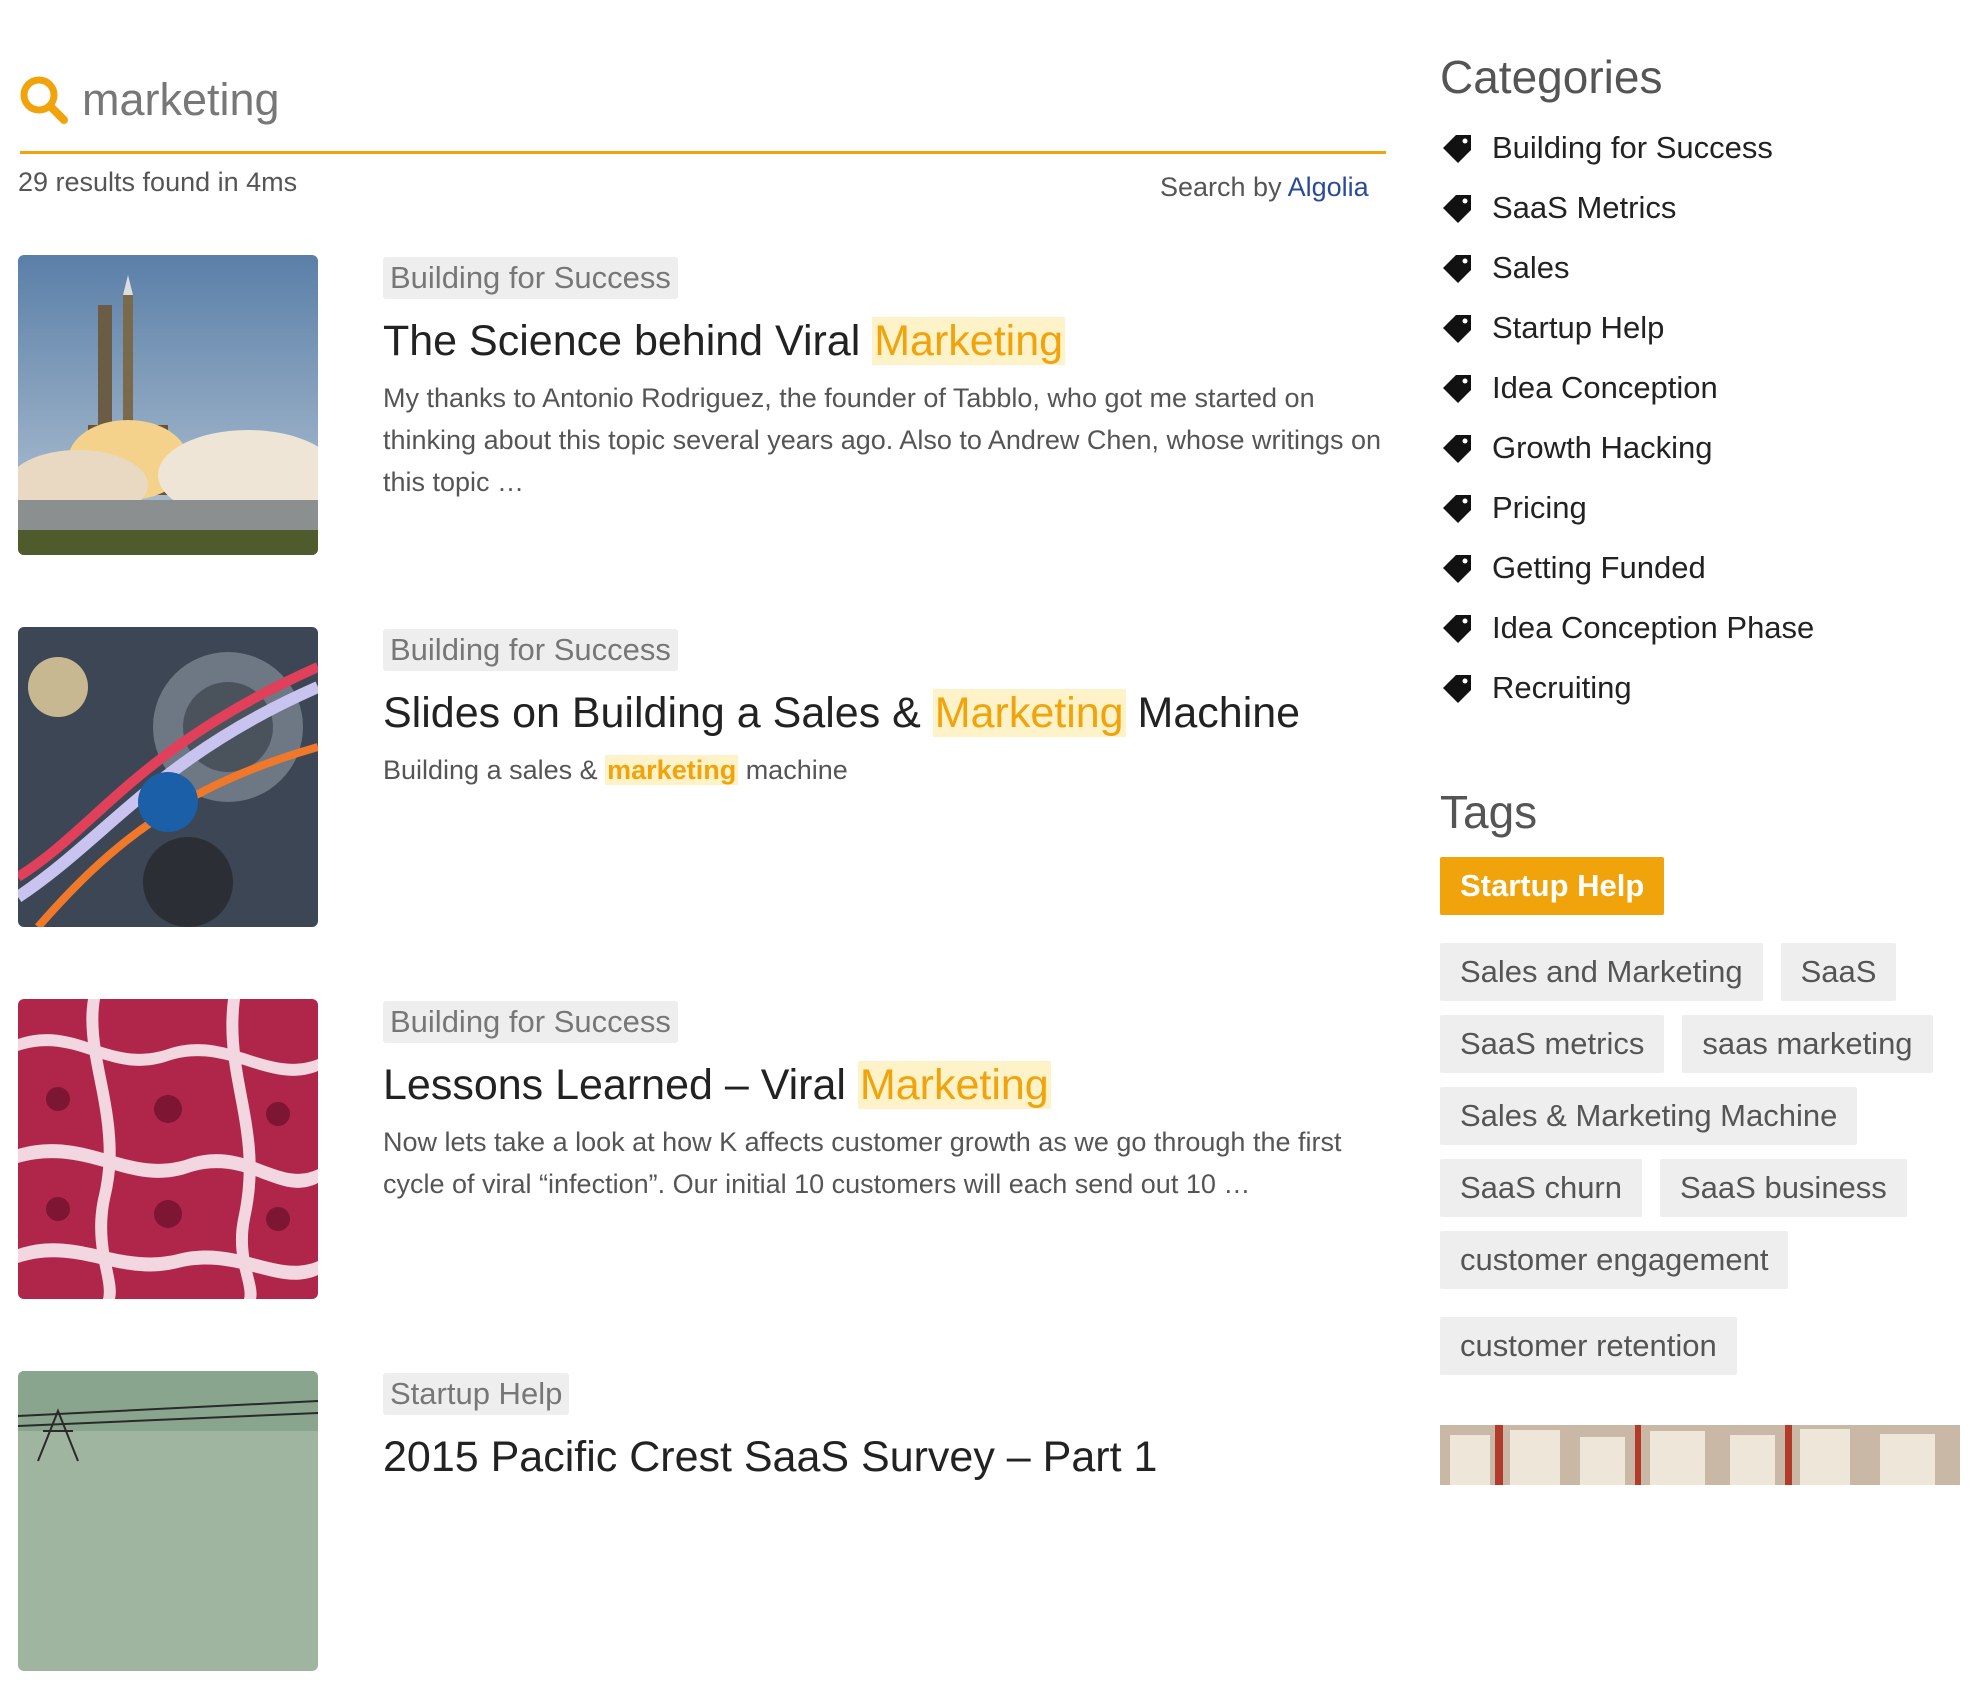  I want to click on category-item-sales: Sales, so click(1700, 268).